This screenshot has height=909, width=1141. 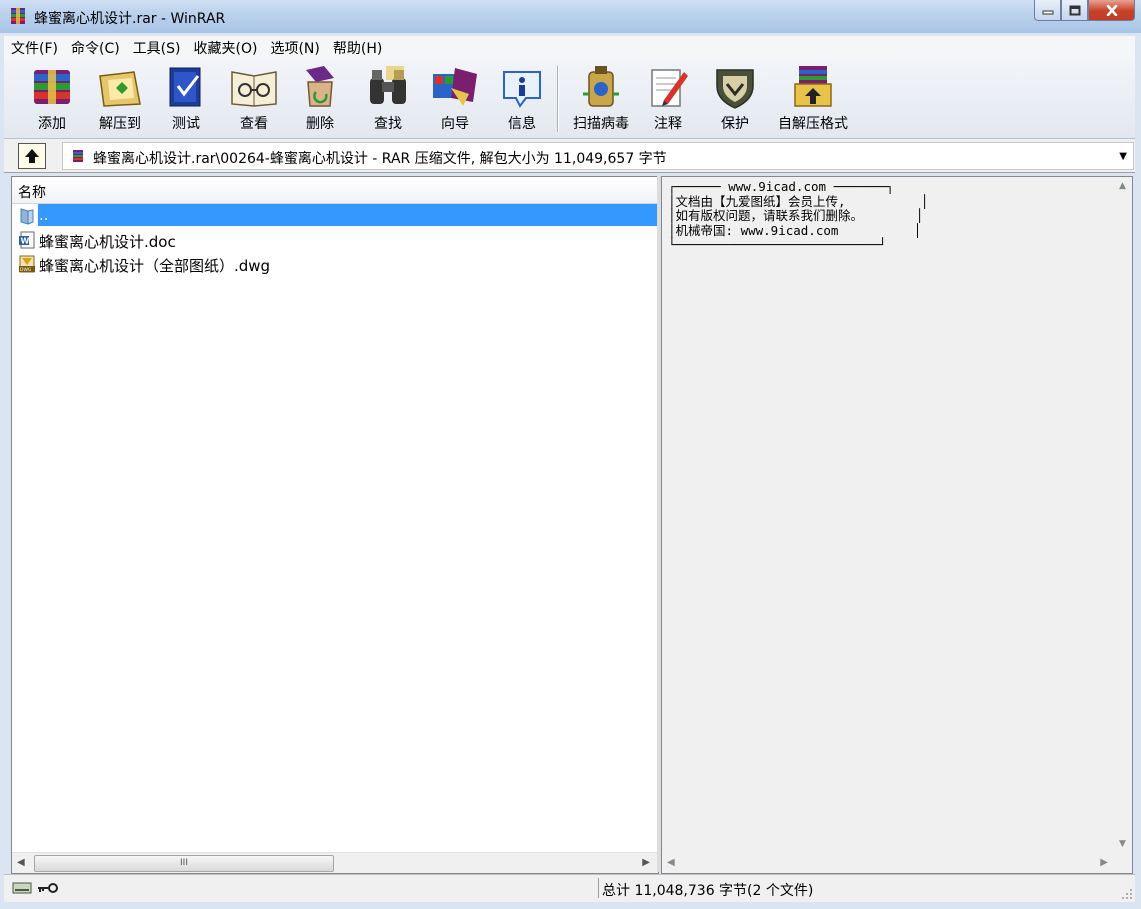 I want to click on delete-icon, so click(x=320, y=86).